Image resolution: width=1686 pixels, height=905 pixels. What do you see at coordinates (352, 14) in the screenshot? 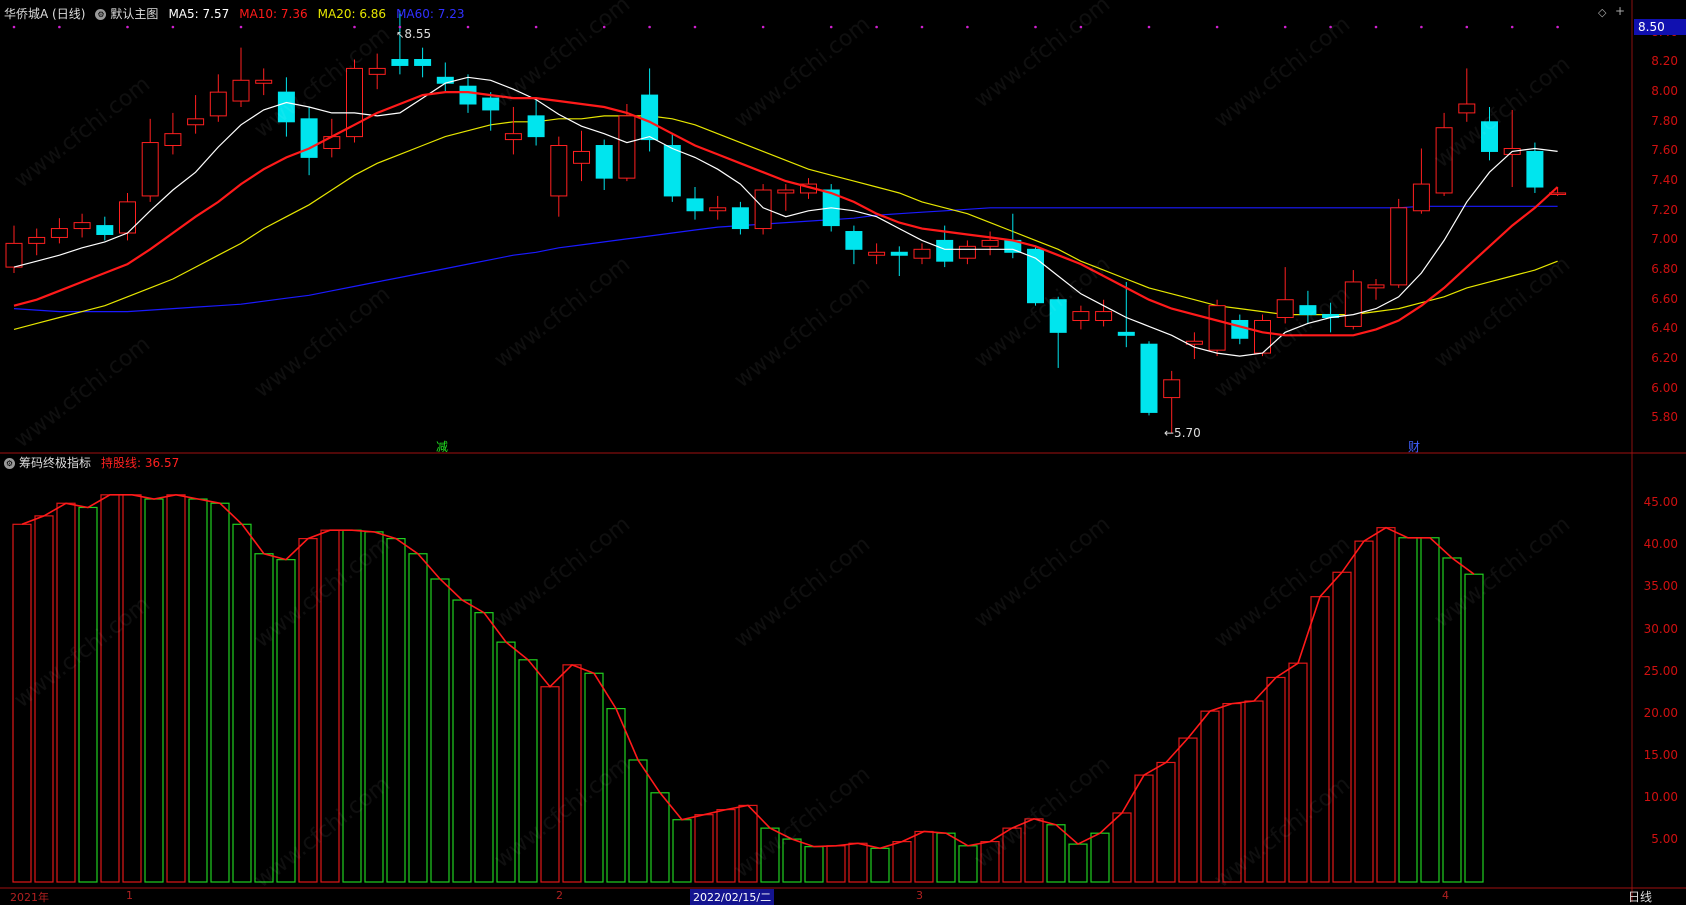
I see `ma20-value: MA20: 6.86` at bounding box center [352, 14].